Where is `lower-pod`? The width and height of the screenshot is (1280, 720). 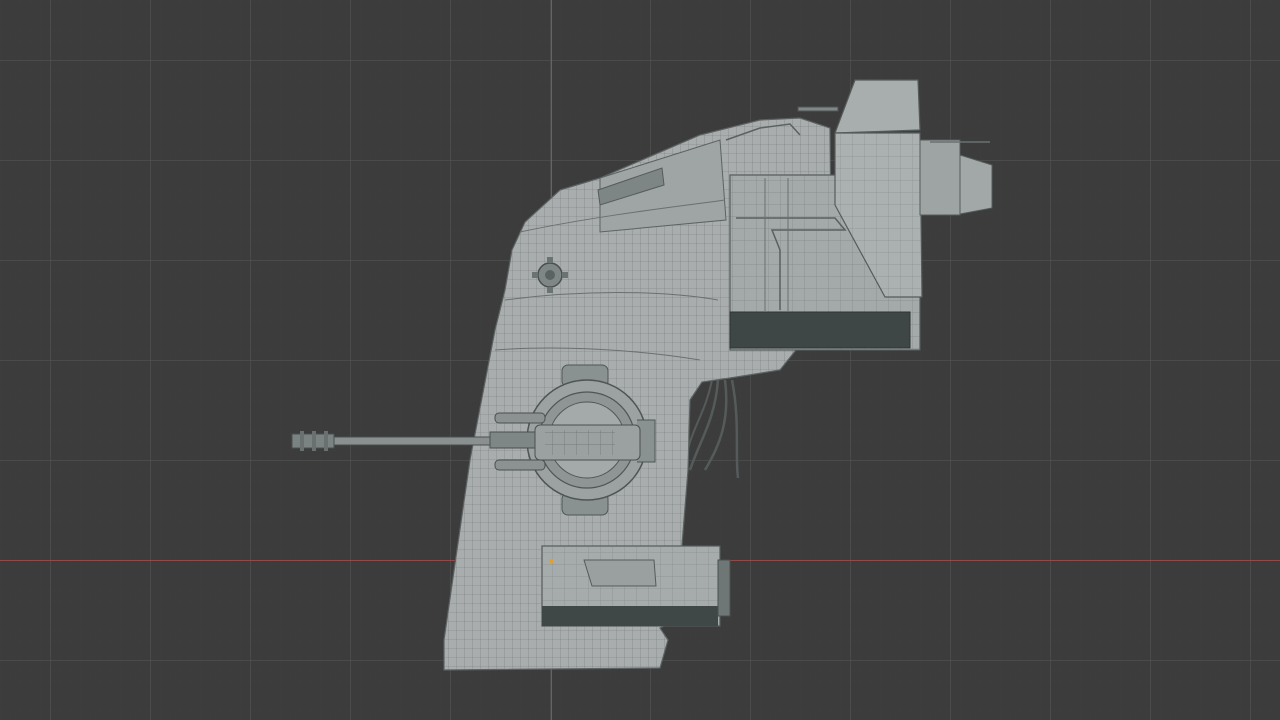
lower-pod is located at coordinates (636, 586).